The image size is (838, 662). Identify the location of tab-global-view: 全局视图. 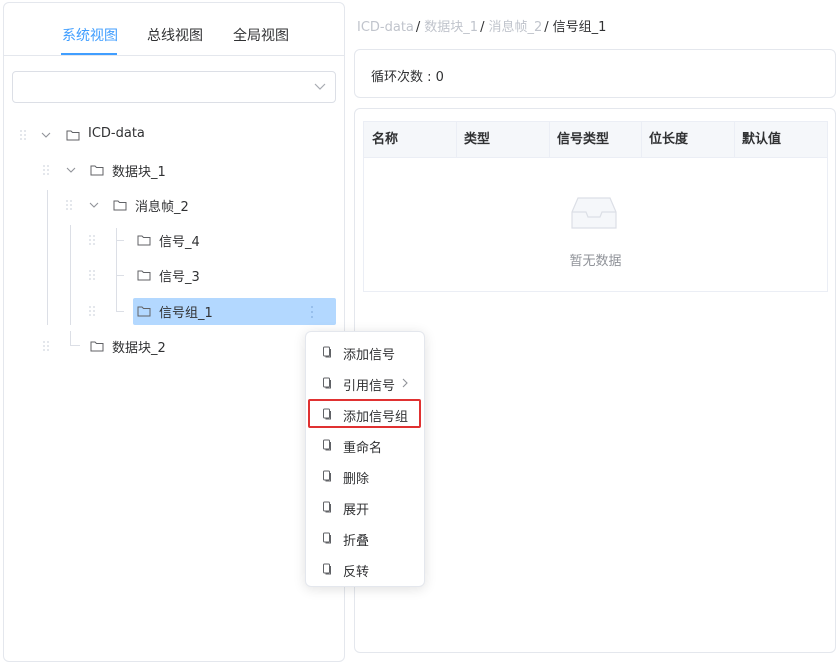
(261, 35).